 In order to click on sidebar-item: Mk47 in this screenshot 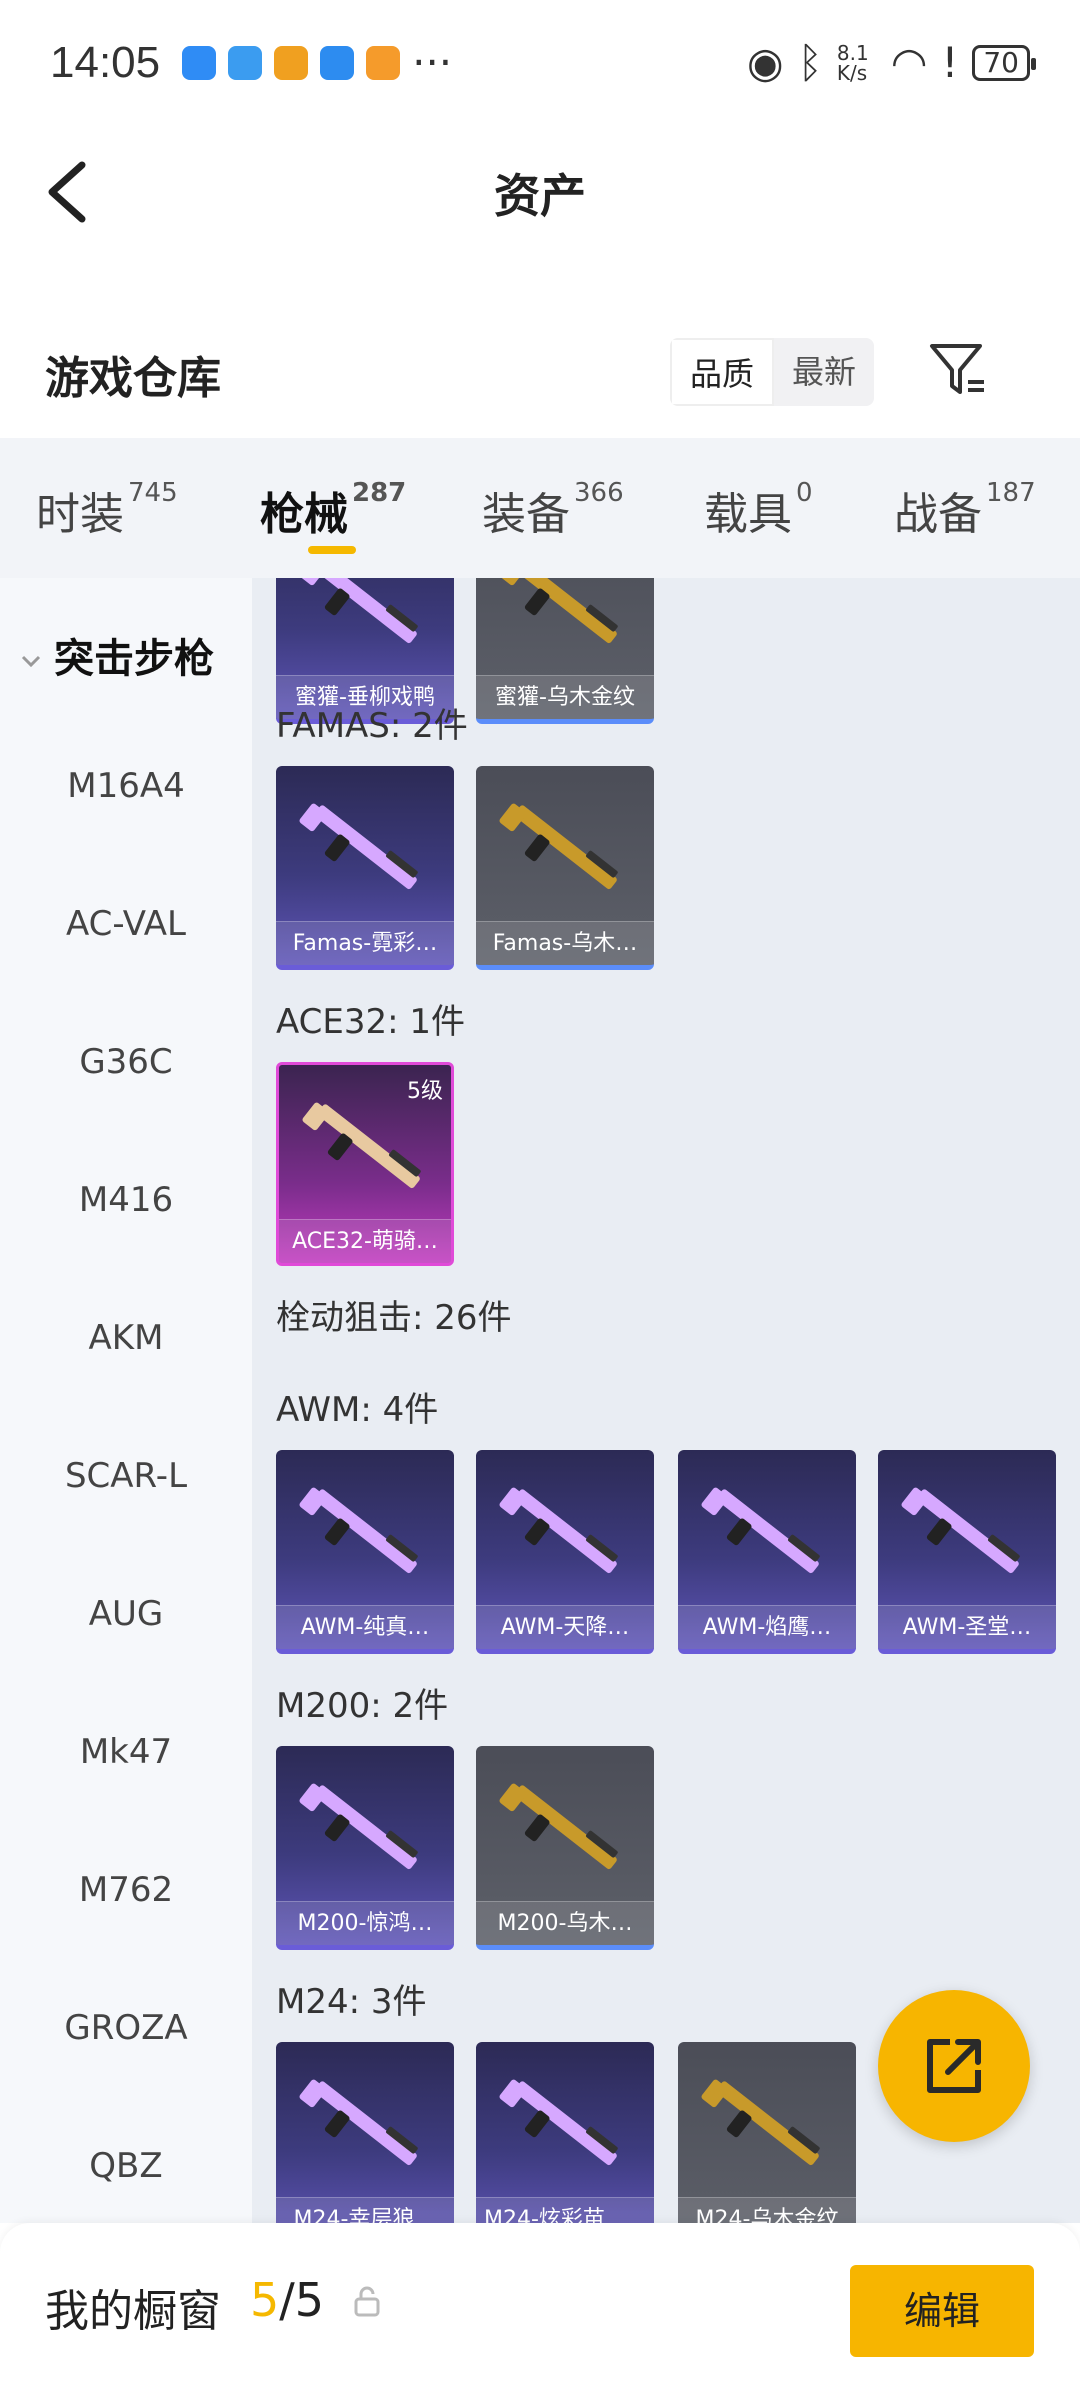, I will do `click(126, 1752)`.